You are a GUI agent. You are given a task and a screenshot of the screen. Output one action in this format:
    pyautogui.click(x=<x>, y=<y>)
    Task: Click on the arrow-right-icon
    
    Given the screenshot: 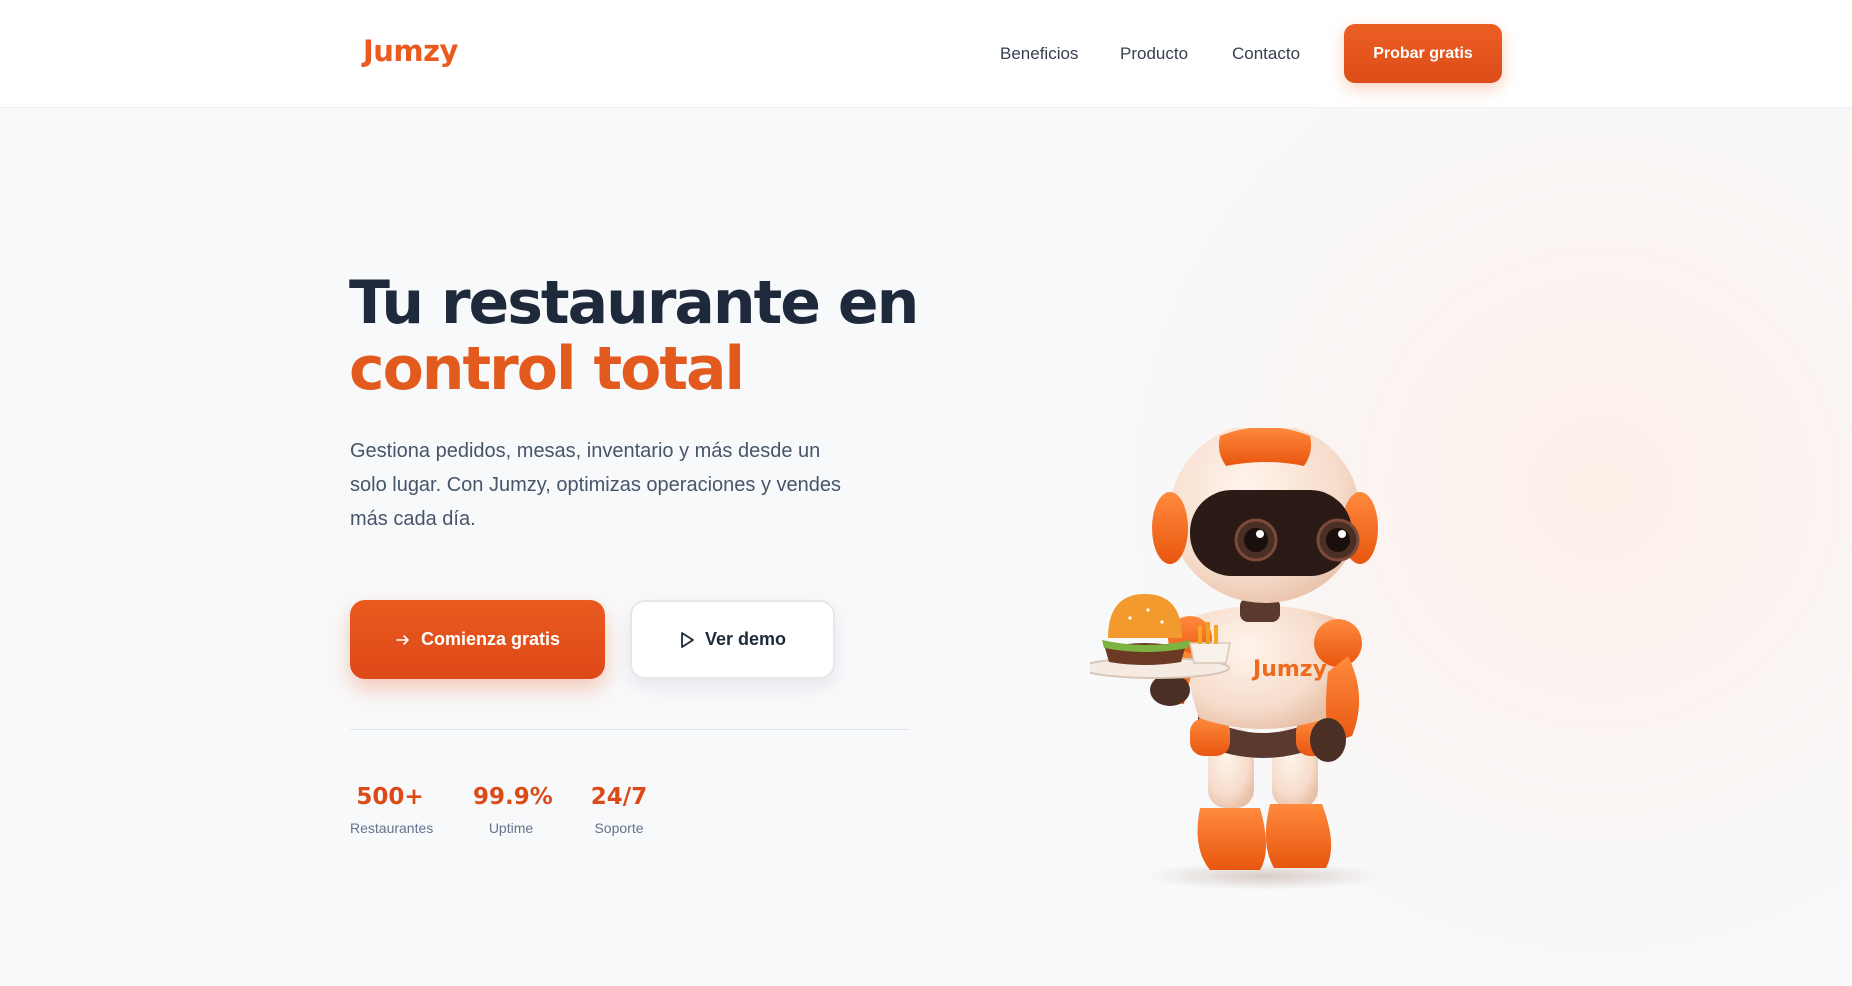 What is the action you would take?
    pyautogui.click(x=402, y=639)
    